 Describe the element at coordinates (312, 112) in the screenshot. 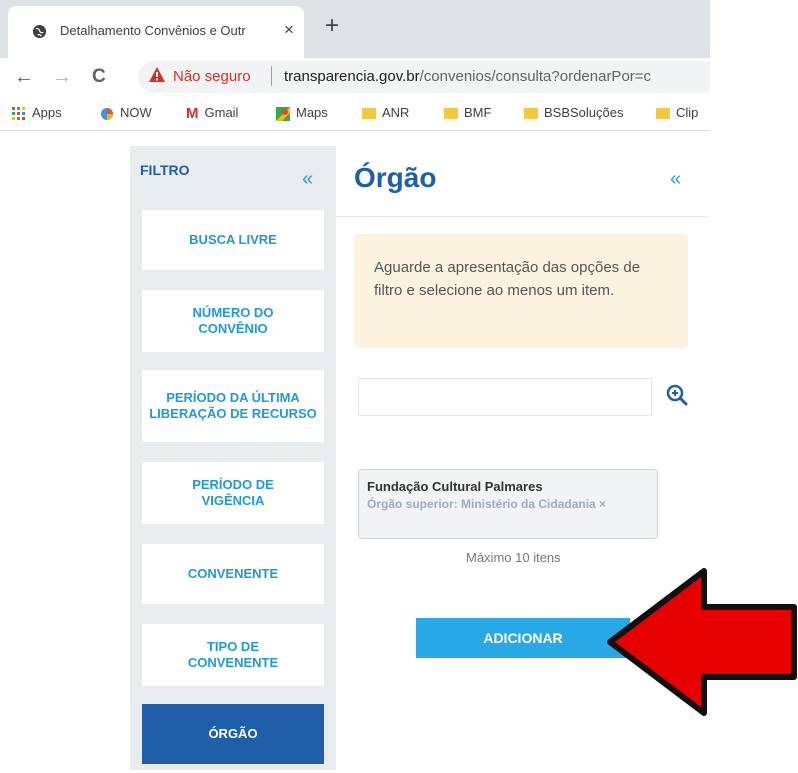

I see `bookmark-label: Maps` at that location.